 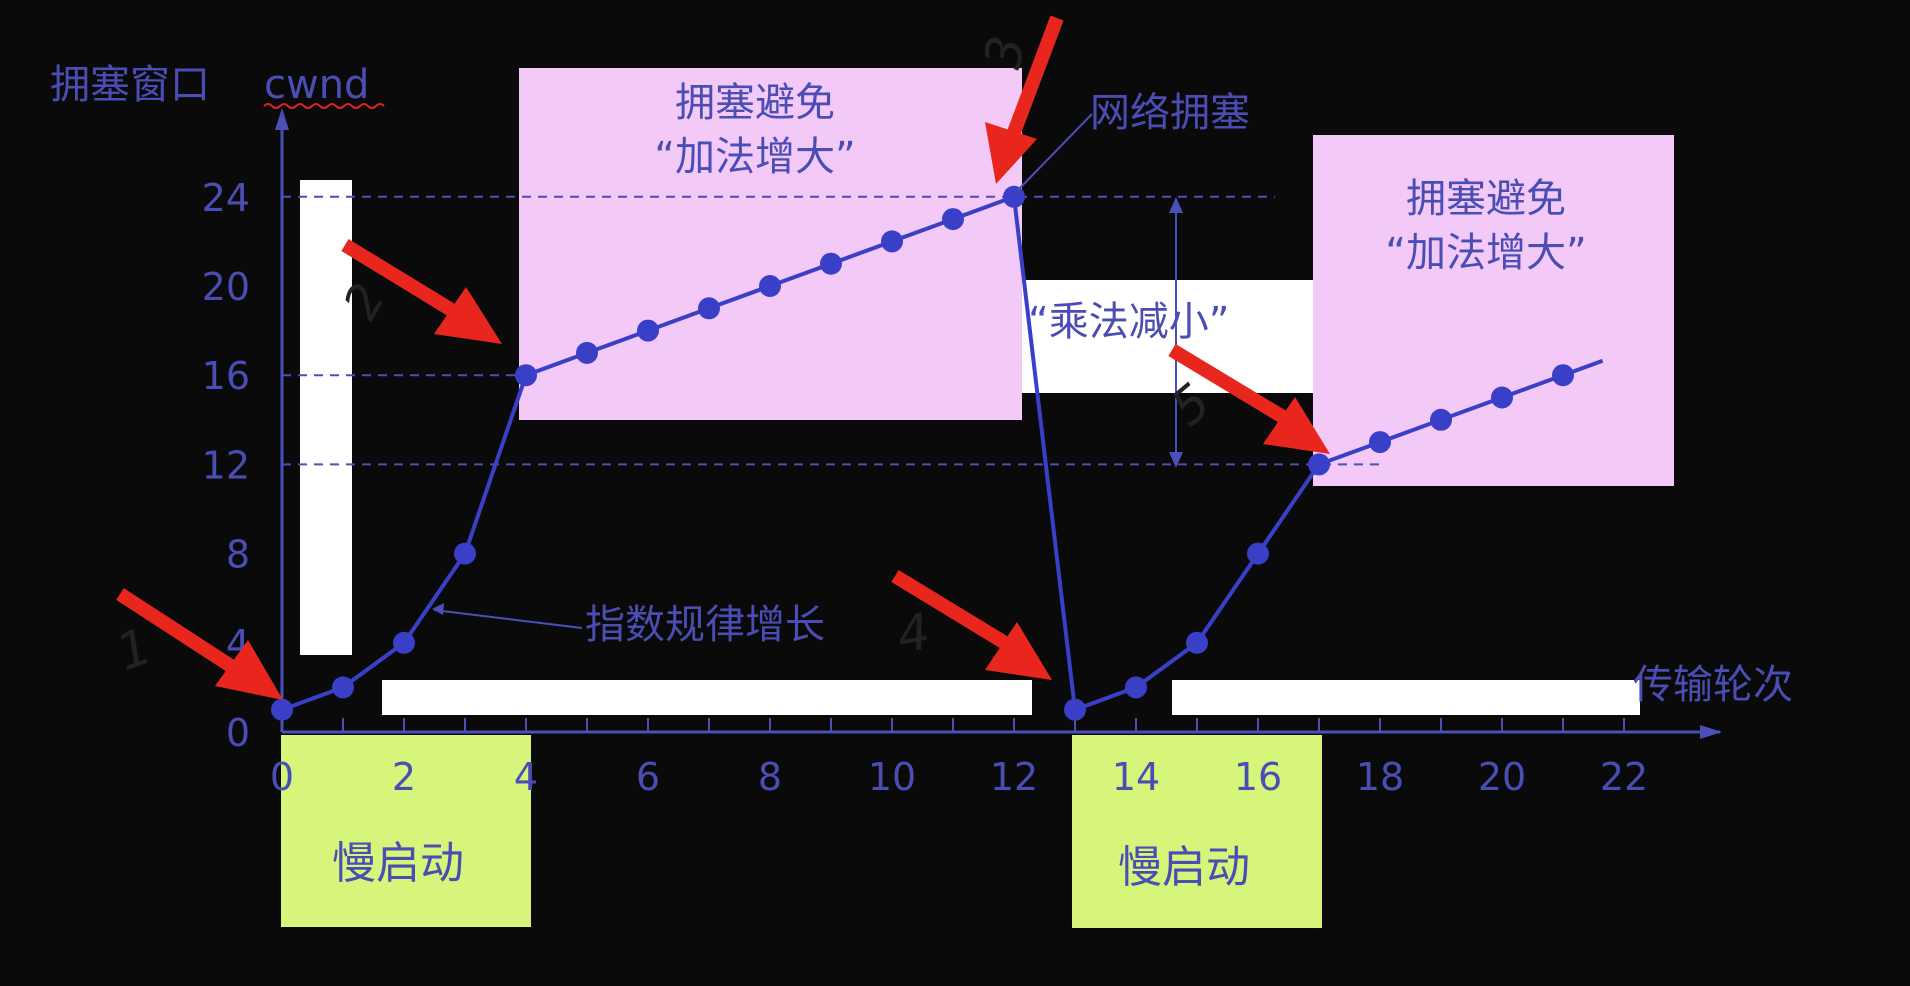 What do you see at coordinates (1502, 777) in the screenshot?
I see `x-tick-label: 20` at bounding box center [1502, 777].